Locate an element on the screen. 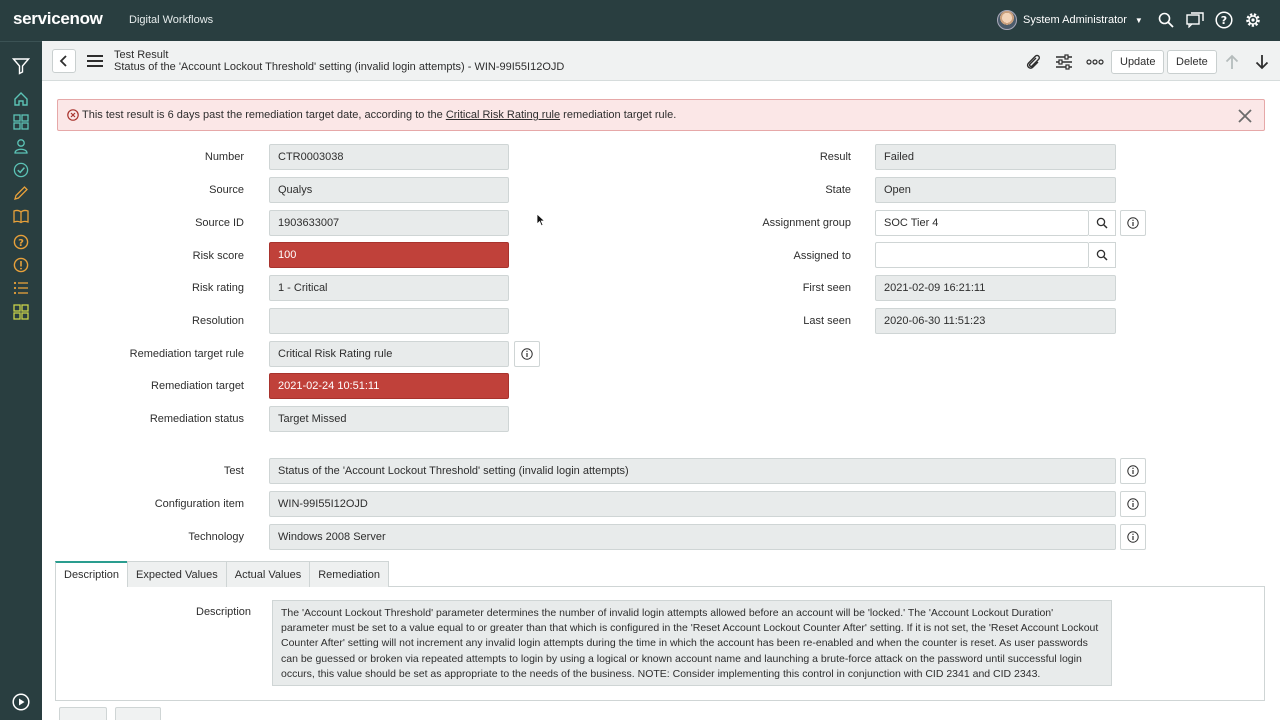 This screenshot has height=720, width=1280. filter-icon is located at coordinates (21, 66).